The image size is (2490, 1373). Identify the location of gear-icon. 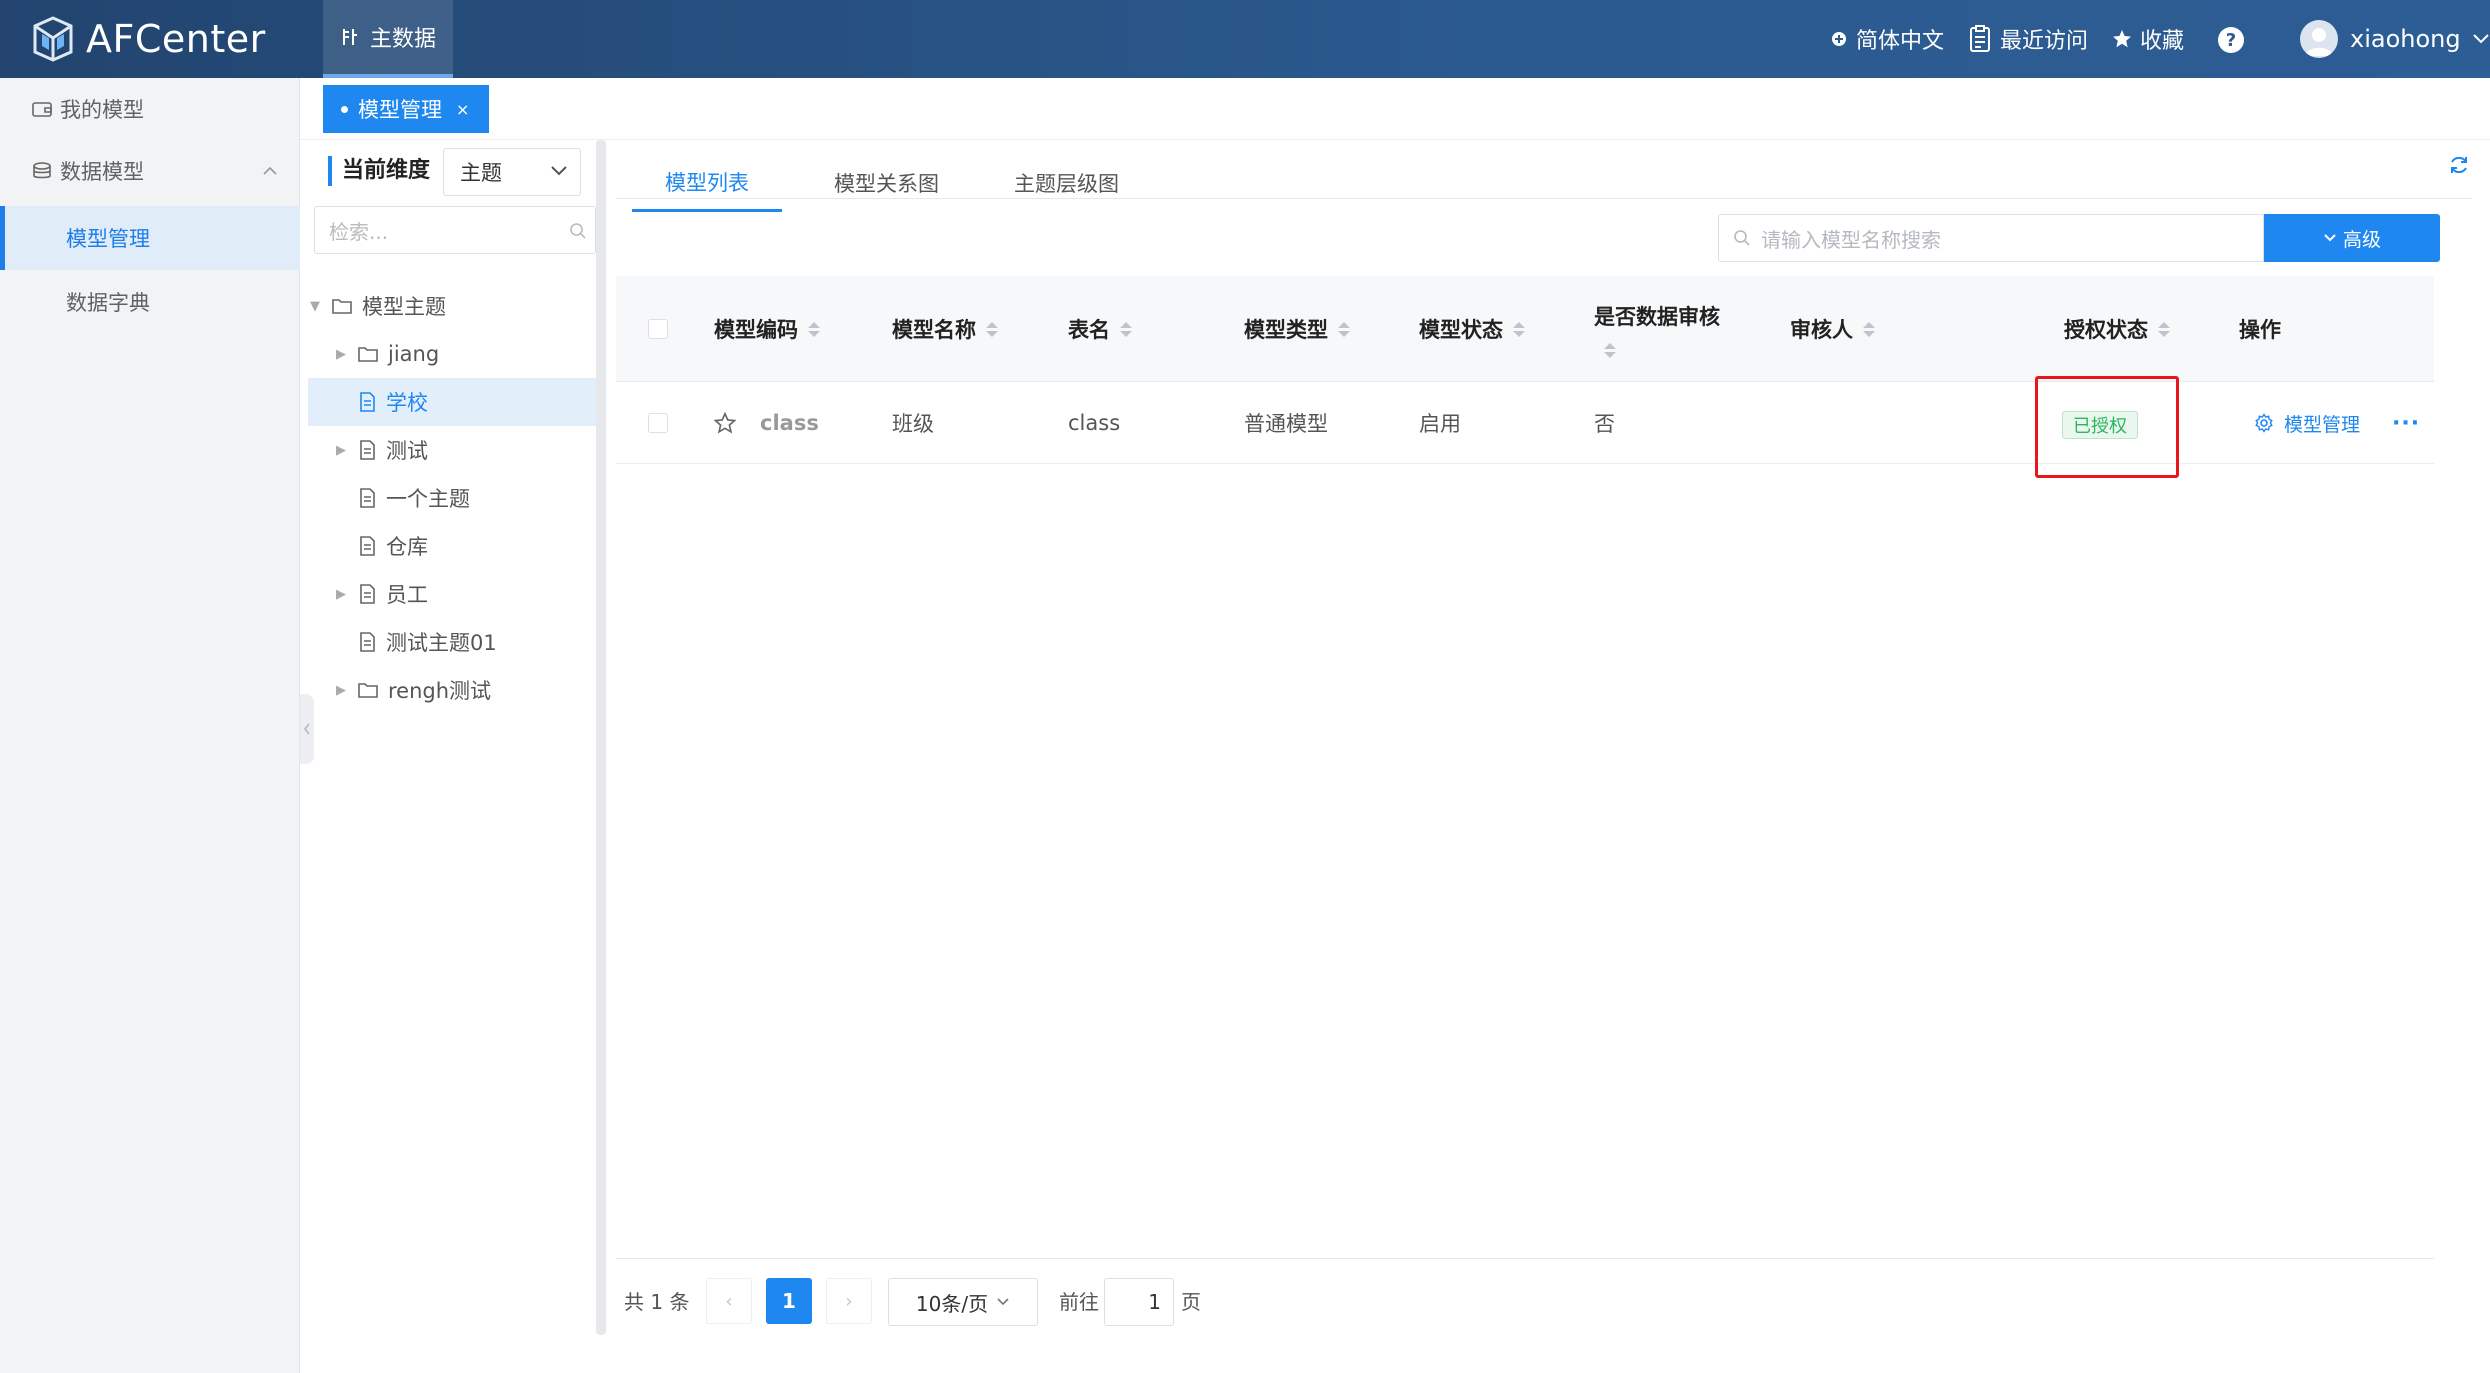
(2264, 423).